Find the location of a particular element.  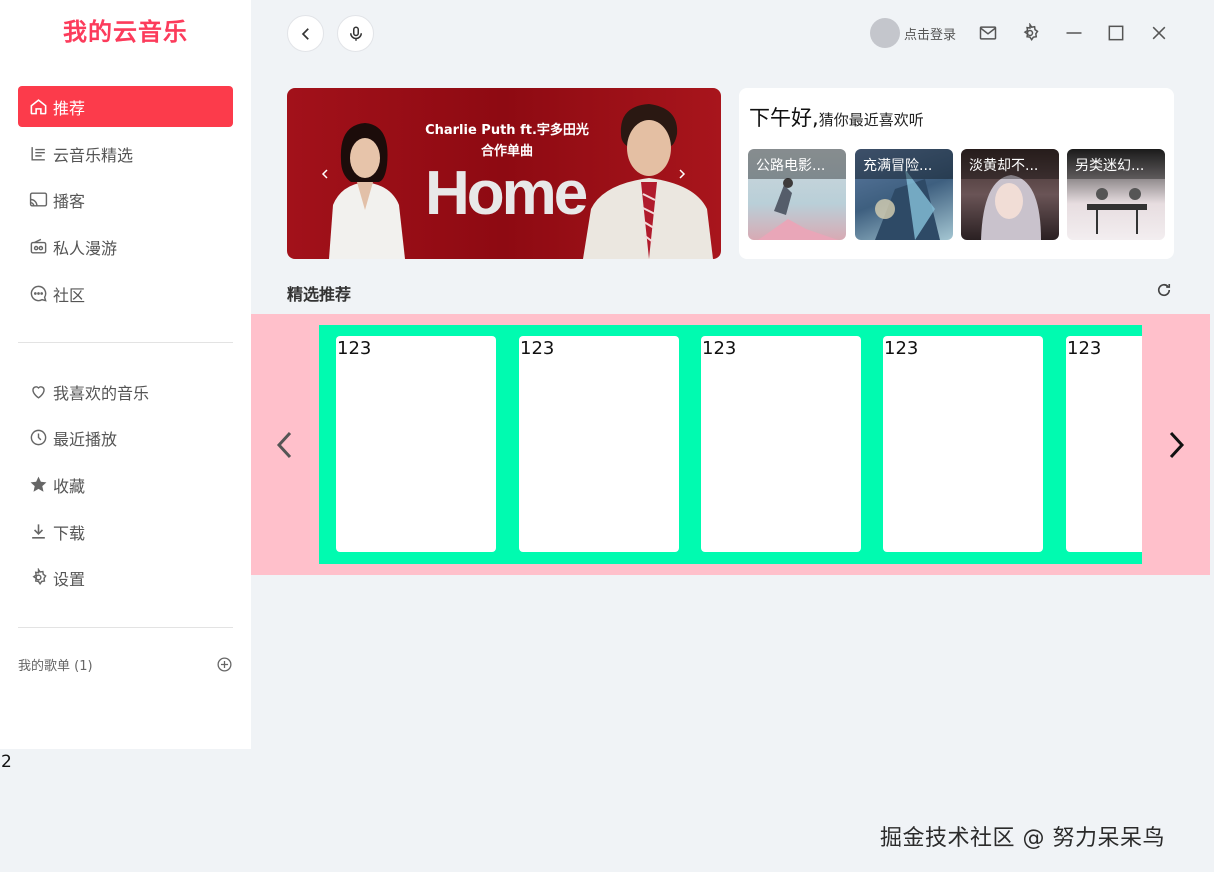

sidebar-item-community: 社区 is located at coordinates (125, 293).